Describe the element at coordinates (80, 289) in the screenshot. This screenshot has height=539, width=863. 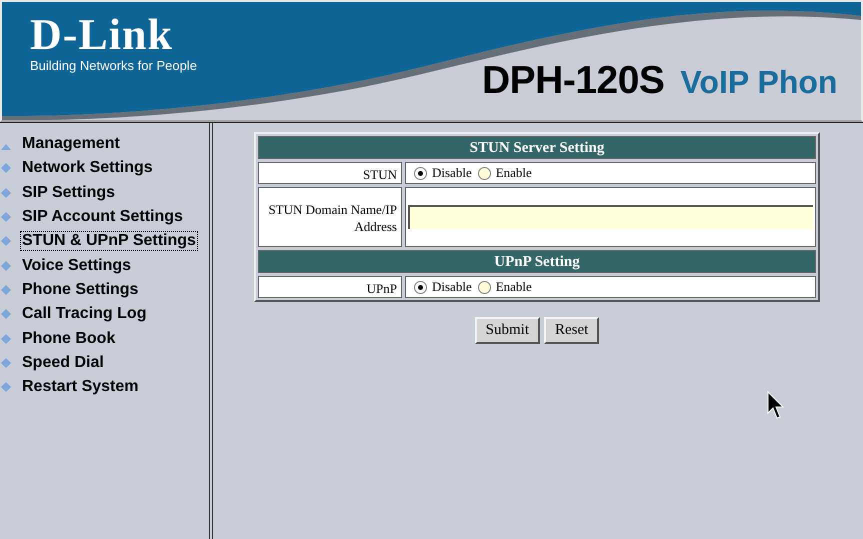
I see `nav-link: Phone Settings` at that location.